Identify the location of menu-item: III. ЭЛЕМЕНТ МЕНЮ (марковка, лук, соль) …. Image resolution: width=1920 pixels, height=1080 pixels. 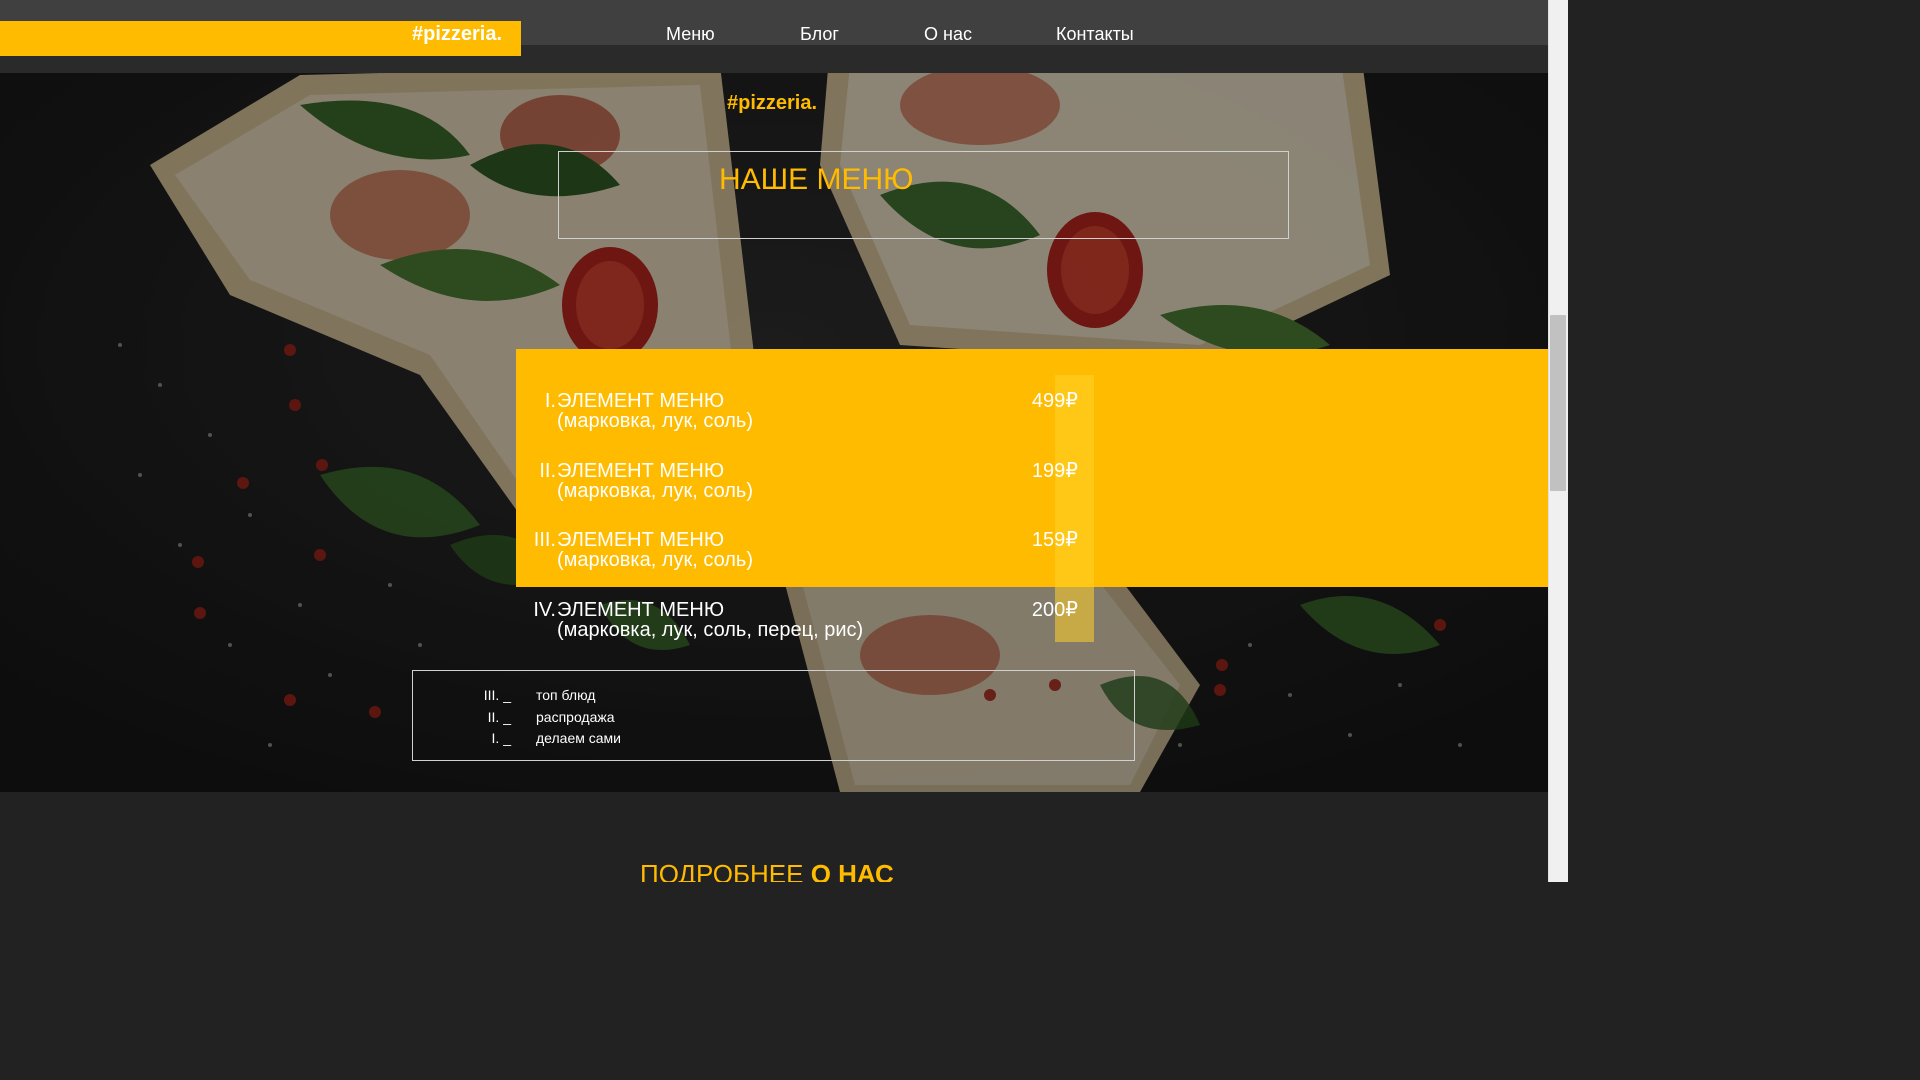
(774, 551).